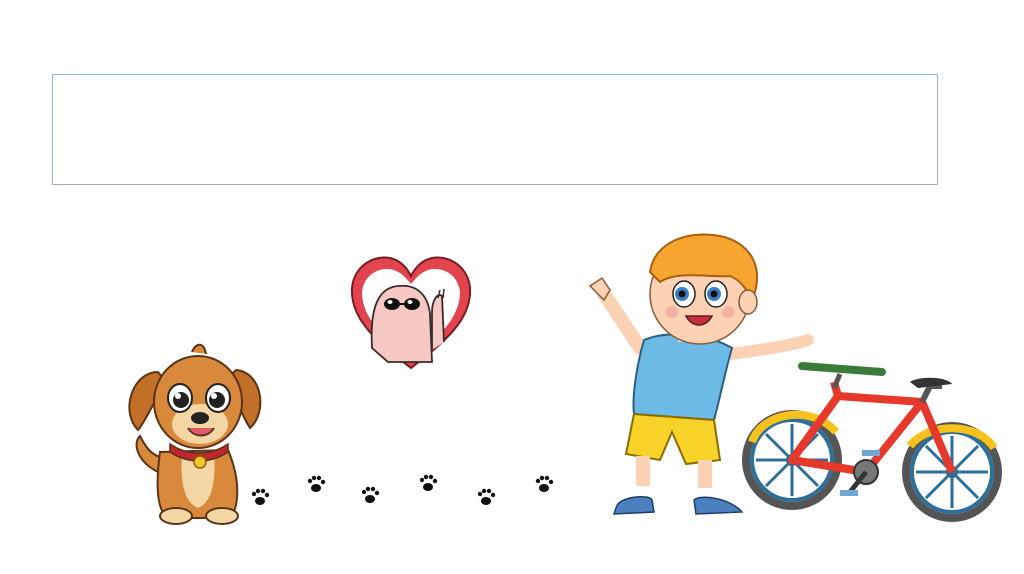 Image resolution: width=1024 pixels, height=574 pixels. I want to click on paw-prints, so click(405, 490).